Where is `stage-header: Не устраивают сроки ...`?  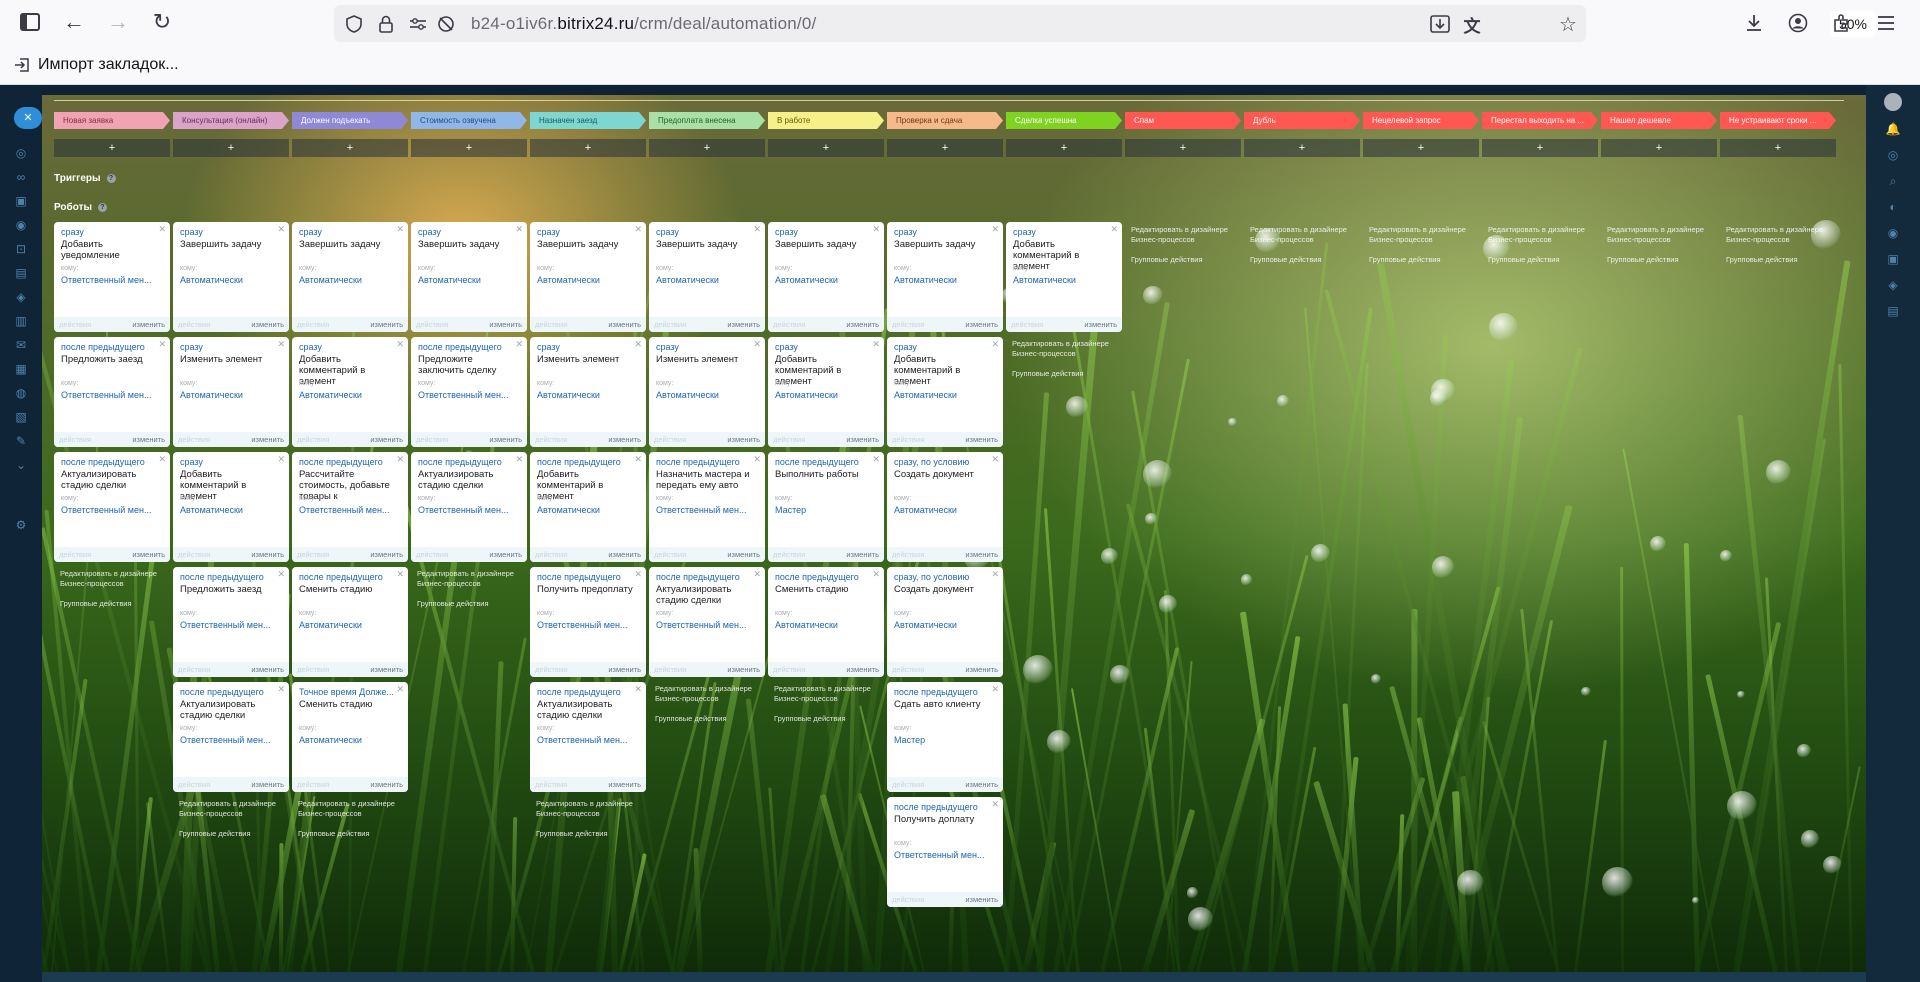 stage-header: Не устраивают сроки ... is located at coordinates (1778, 120).